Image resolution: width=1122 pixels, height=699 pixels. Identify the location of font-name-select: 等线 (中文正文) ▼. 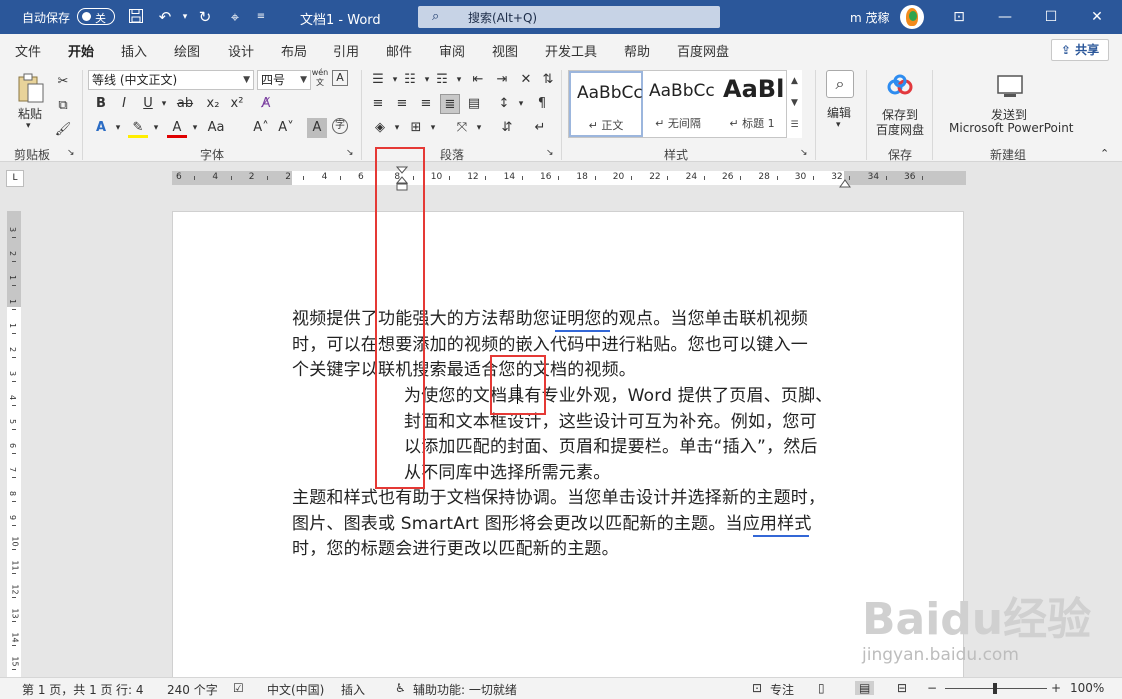
(171, 80).